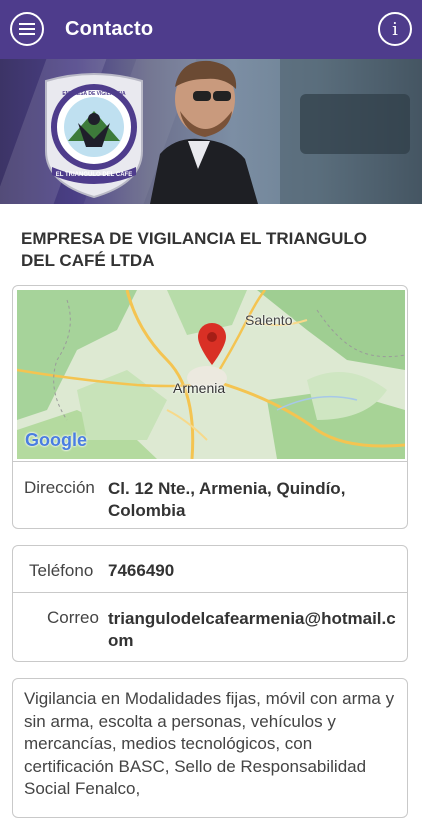 The height and width of the screenshot is (818, 422). I want to click on logo-top-text: EMPRESA DE VIGILANCIA, so click(94, 94).